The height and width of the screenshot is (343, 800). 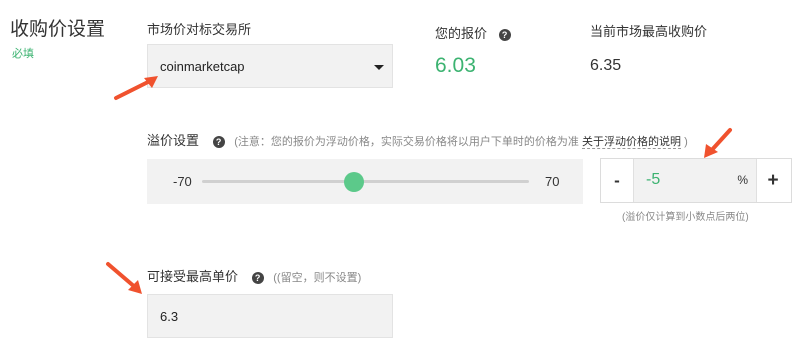 What do you see at coordinates (606, 65) in the screenshot?
I see `market-max-value: 6.35` at bounding box center [606, 65].